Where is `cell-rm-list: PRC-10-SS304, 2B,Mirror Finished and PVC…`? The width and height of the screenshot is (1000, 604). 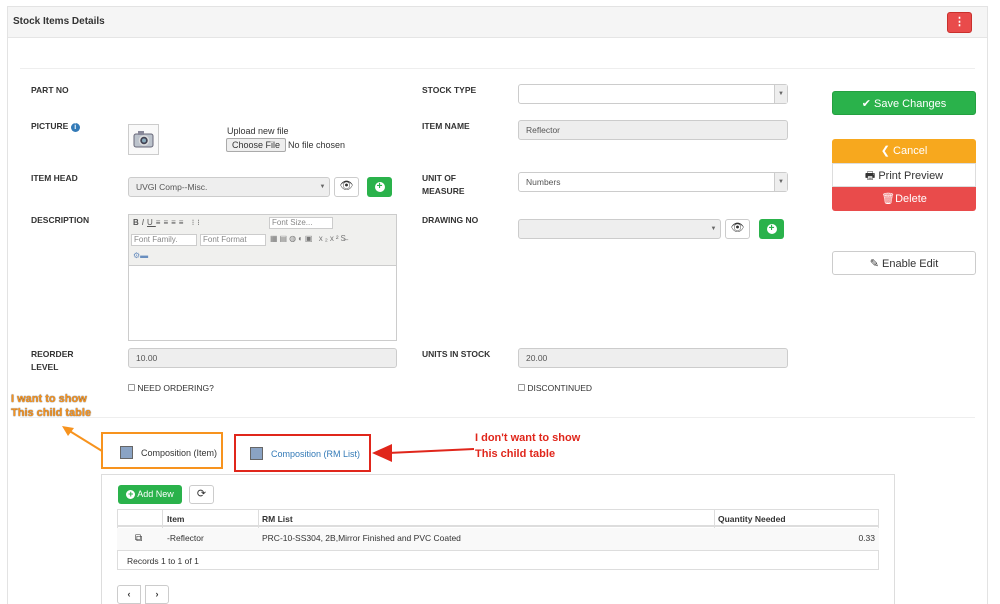
cell-rm-list: PRC-10-SS304, 2B,Mirror Finished and PVC… is located at coordinates (361, 538).